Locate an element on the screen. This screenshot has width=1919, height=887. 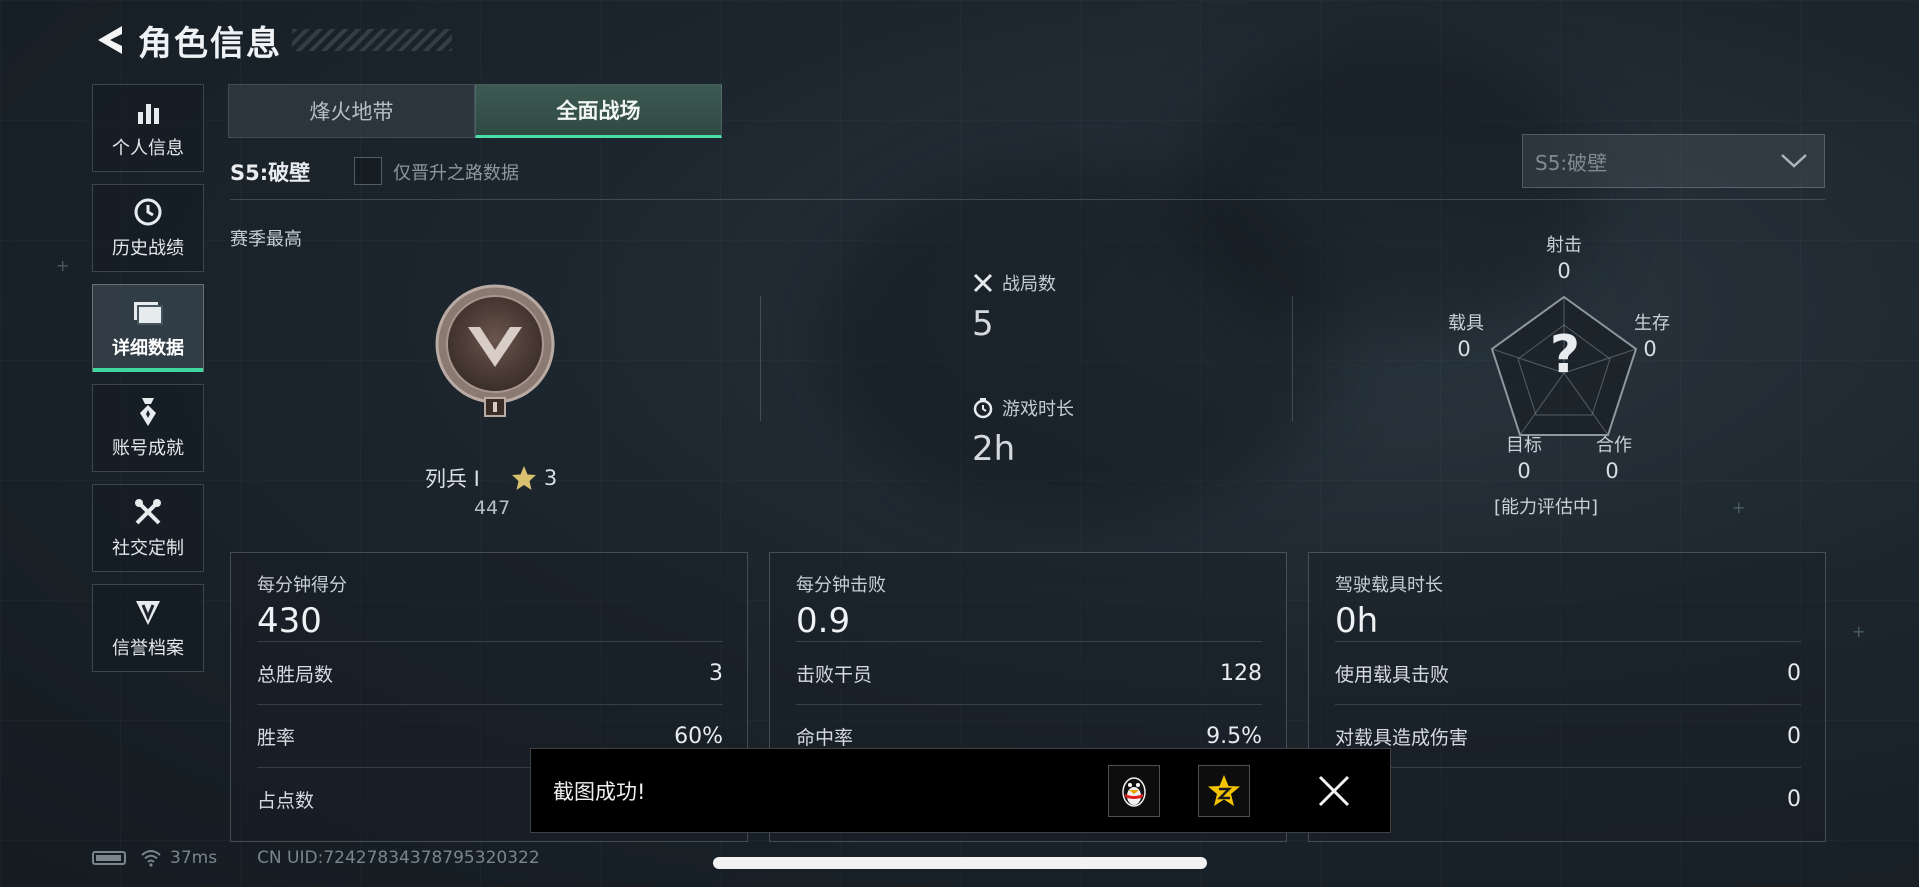
page-header: 角色信息 is located at coordinates (271, 41).